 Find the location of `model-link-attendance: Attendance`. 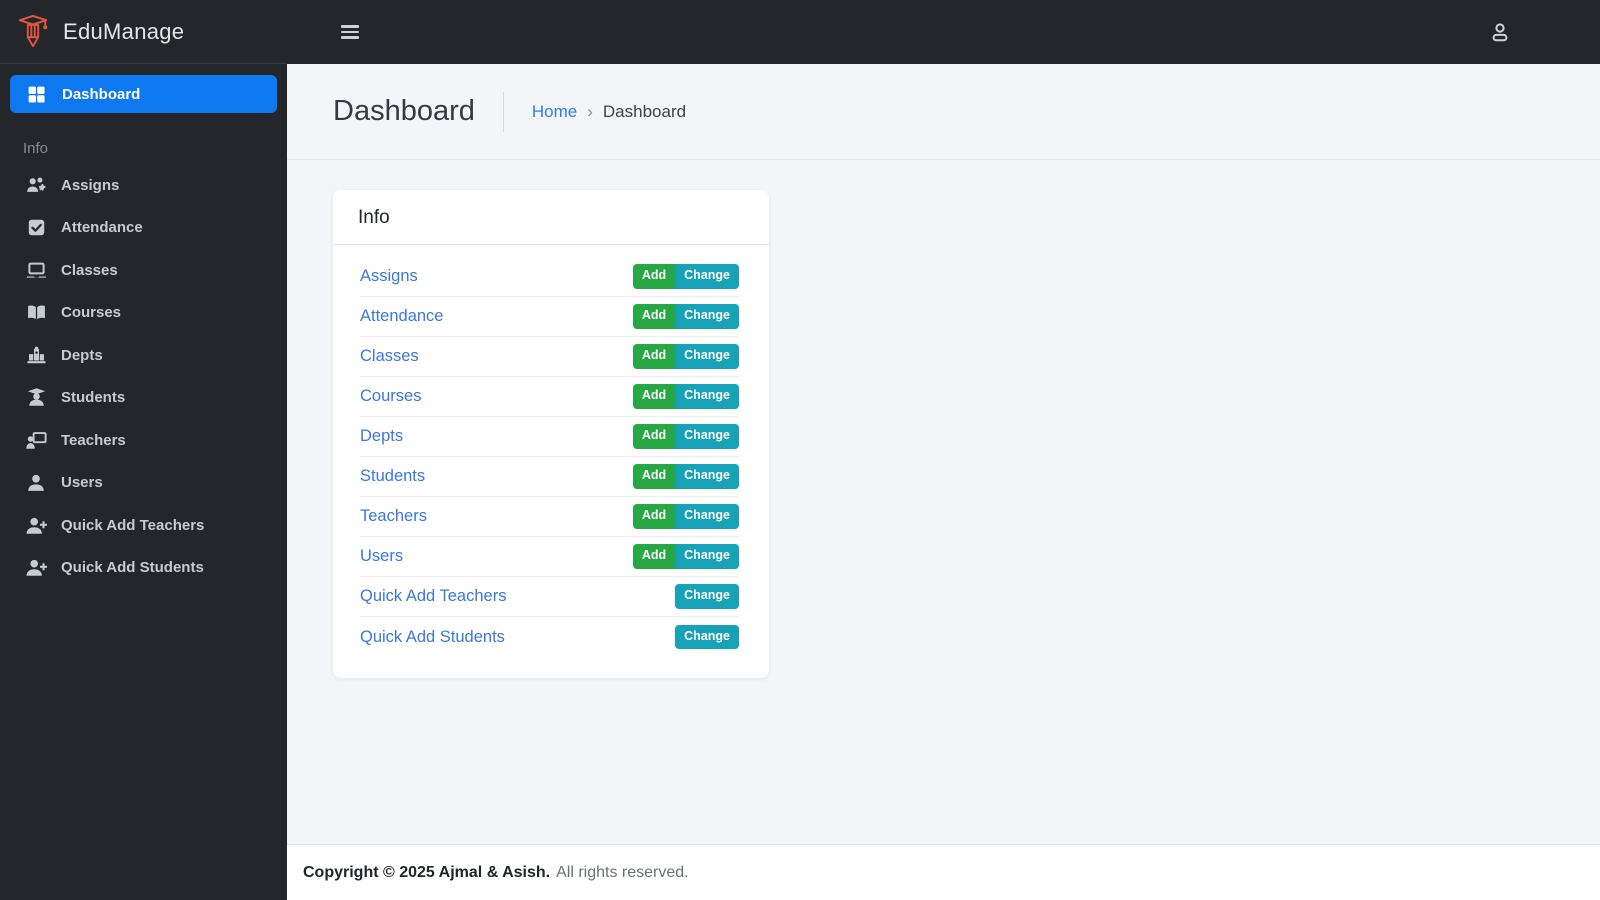

model-link-attendance: Attendance is located at coordinates (401, 316).